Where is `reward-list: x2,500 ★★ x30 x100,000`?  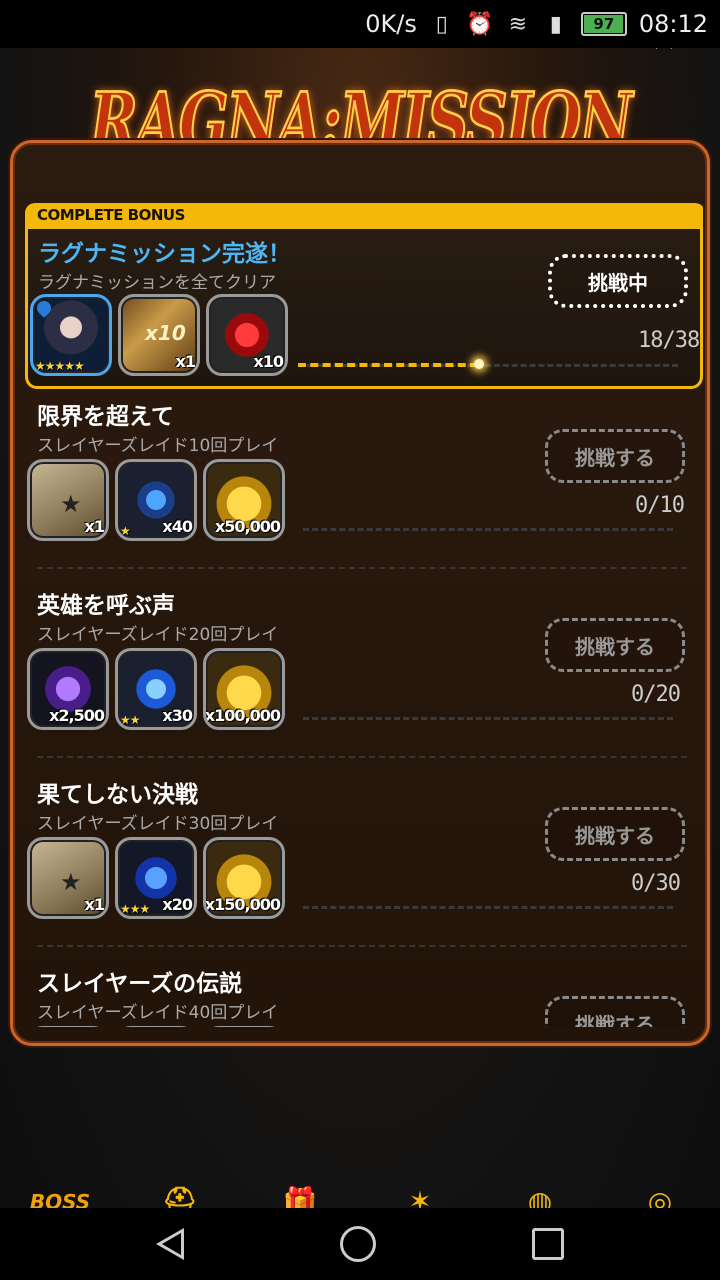 reward-list: x2,500 ★★ x30 x100,000 is located at coordinates (156, 689).